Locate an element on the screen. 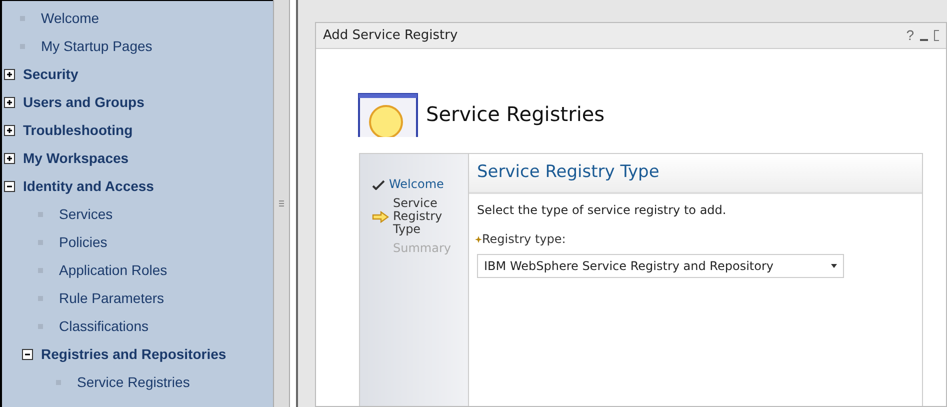 Image resolution: width=947 pixels, height=407 pixels. navigation-item: My Workspaces is located at coordinates (76, 158).